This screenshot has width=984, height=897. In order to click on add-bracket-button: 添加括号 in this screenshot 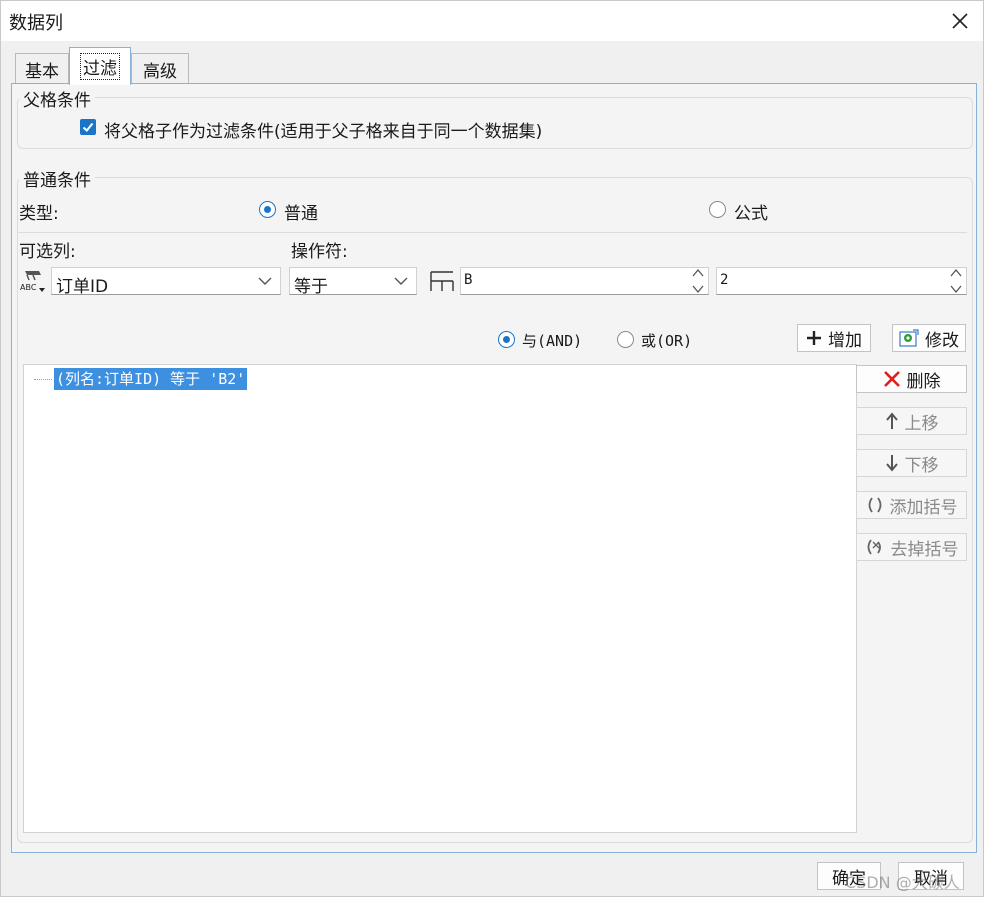, I will do `click(911, 505)`.